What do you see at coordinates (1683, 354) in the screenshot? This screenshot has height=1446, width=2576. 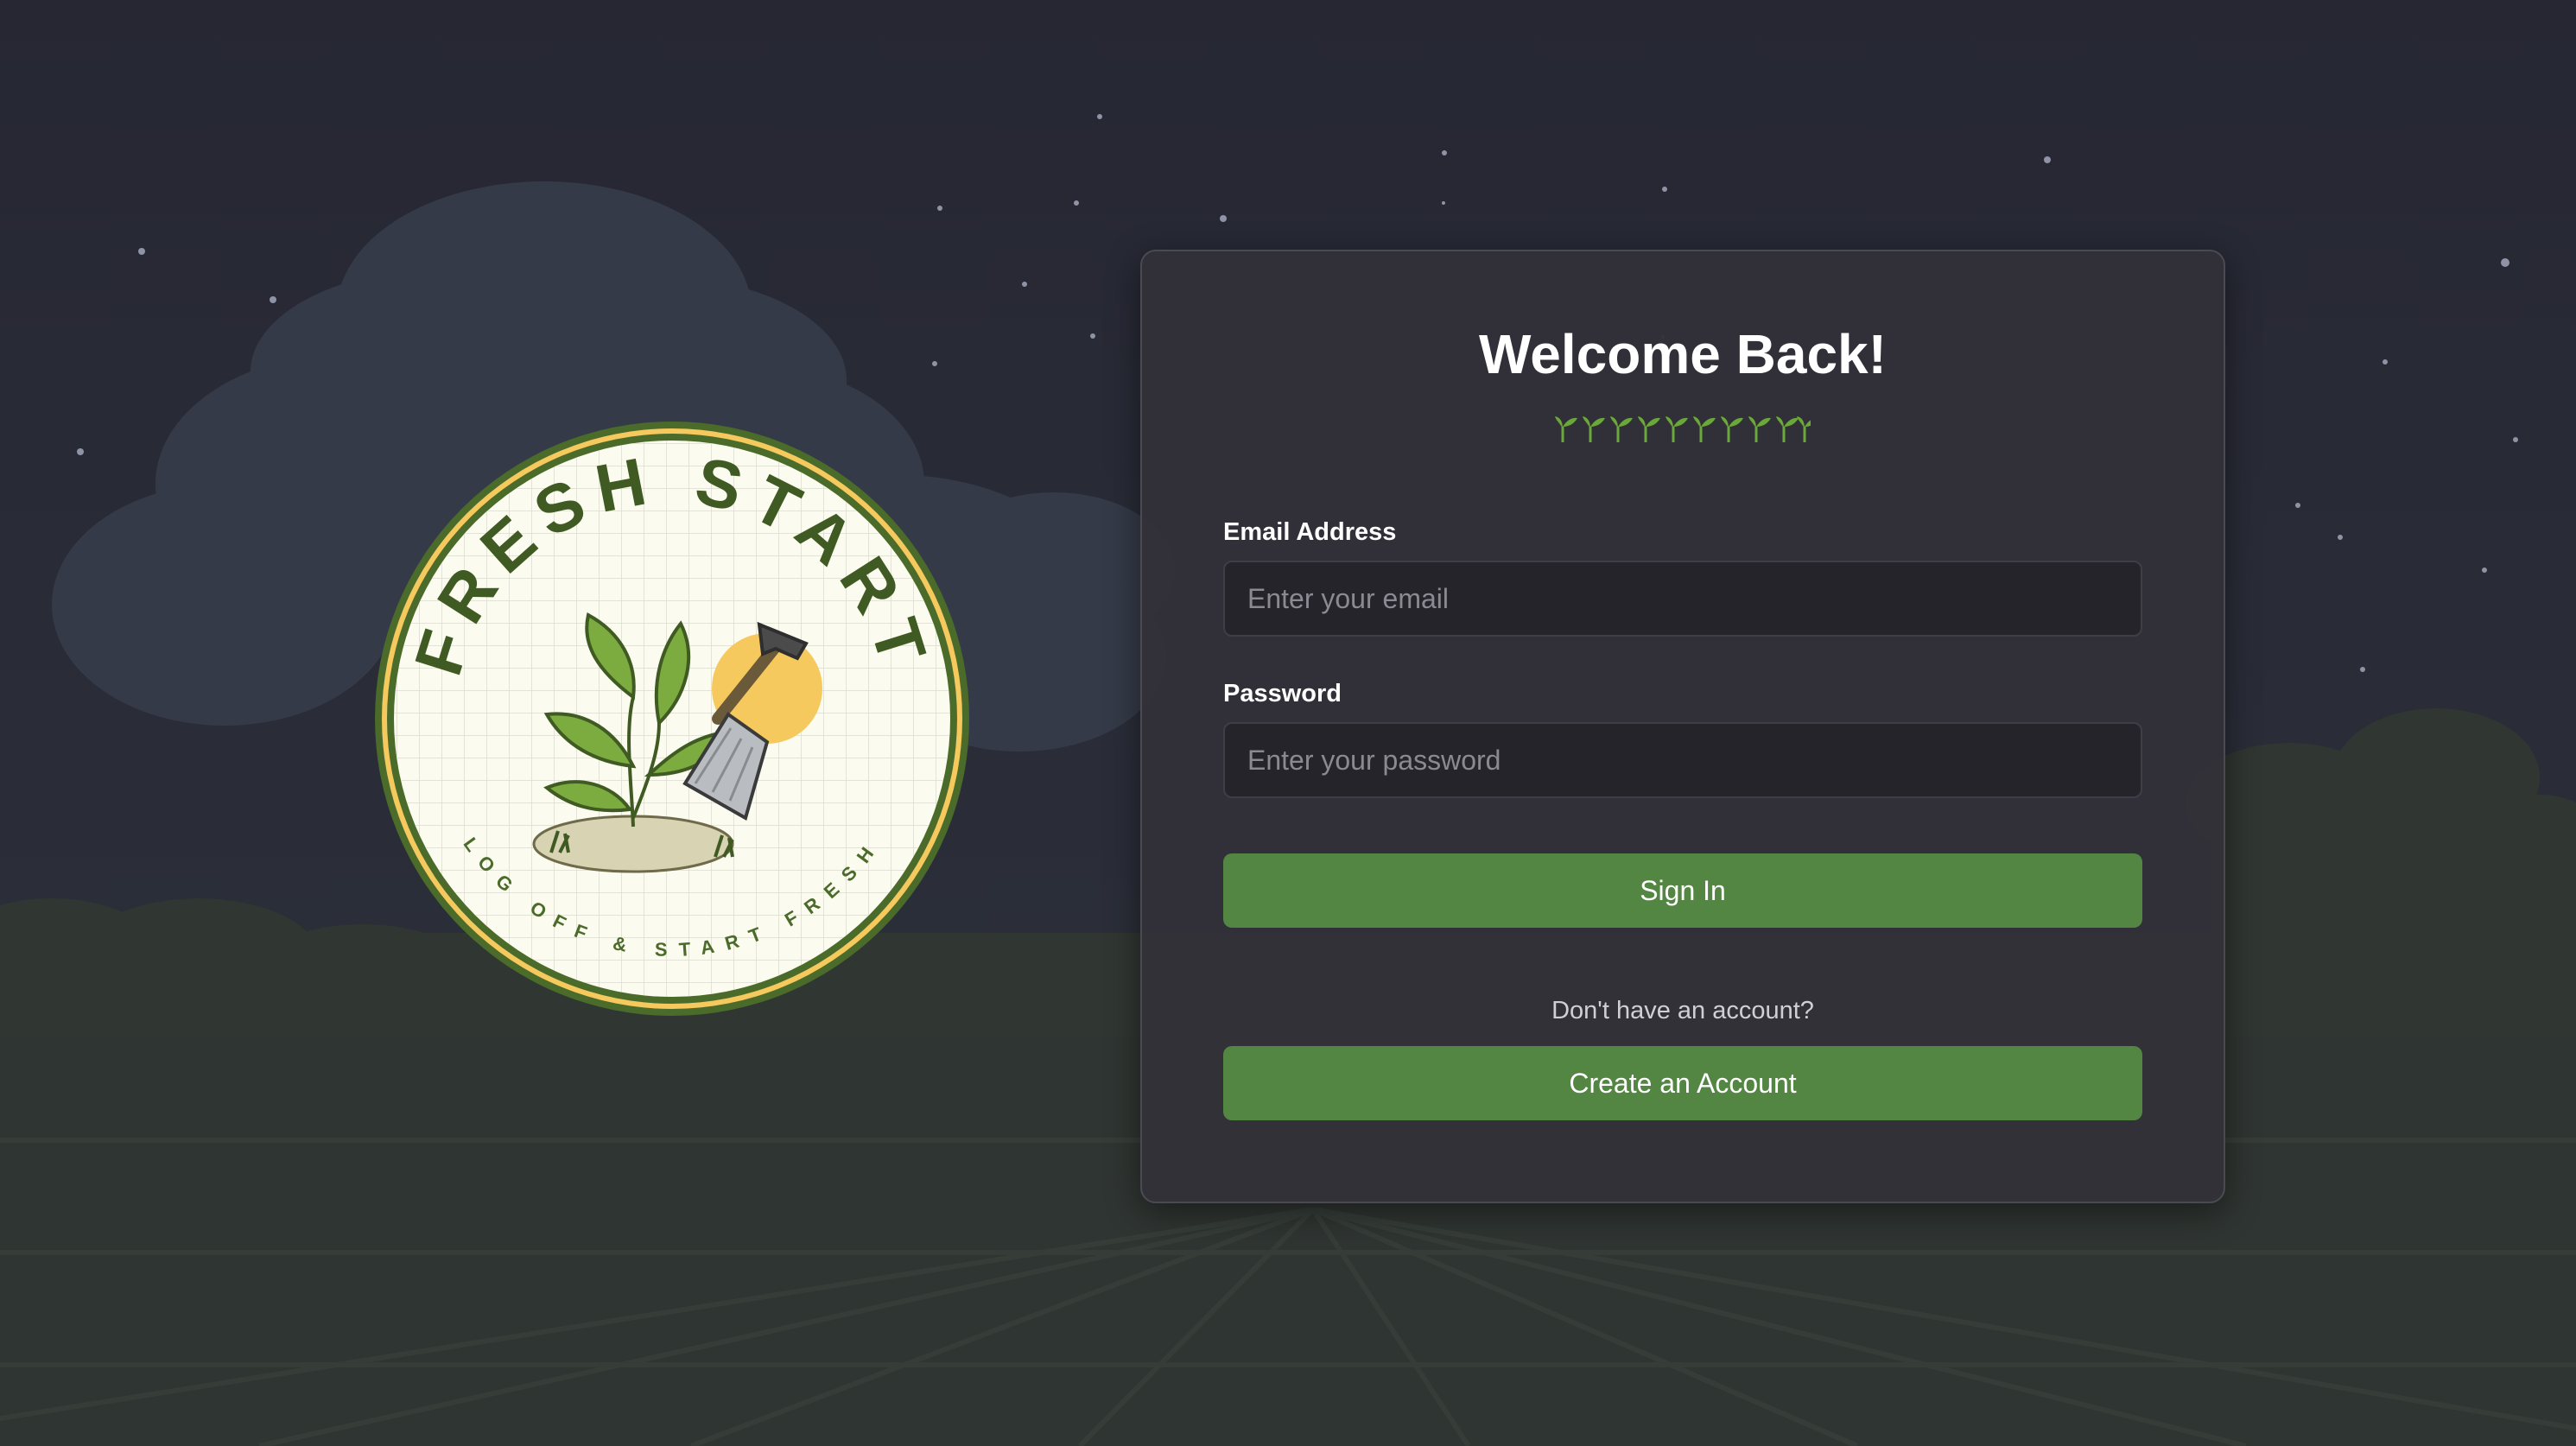 I see `page-title: Welcome Back!` at bounding box center [1683, 354].